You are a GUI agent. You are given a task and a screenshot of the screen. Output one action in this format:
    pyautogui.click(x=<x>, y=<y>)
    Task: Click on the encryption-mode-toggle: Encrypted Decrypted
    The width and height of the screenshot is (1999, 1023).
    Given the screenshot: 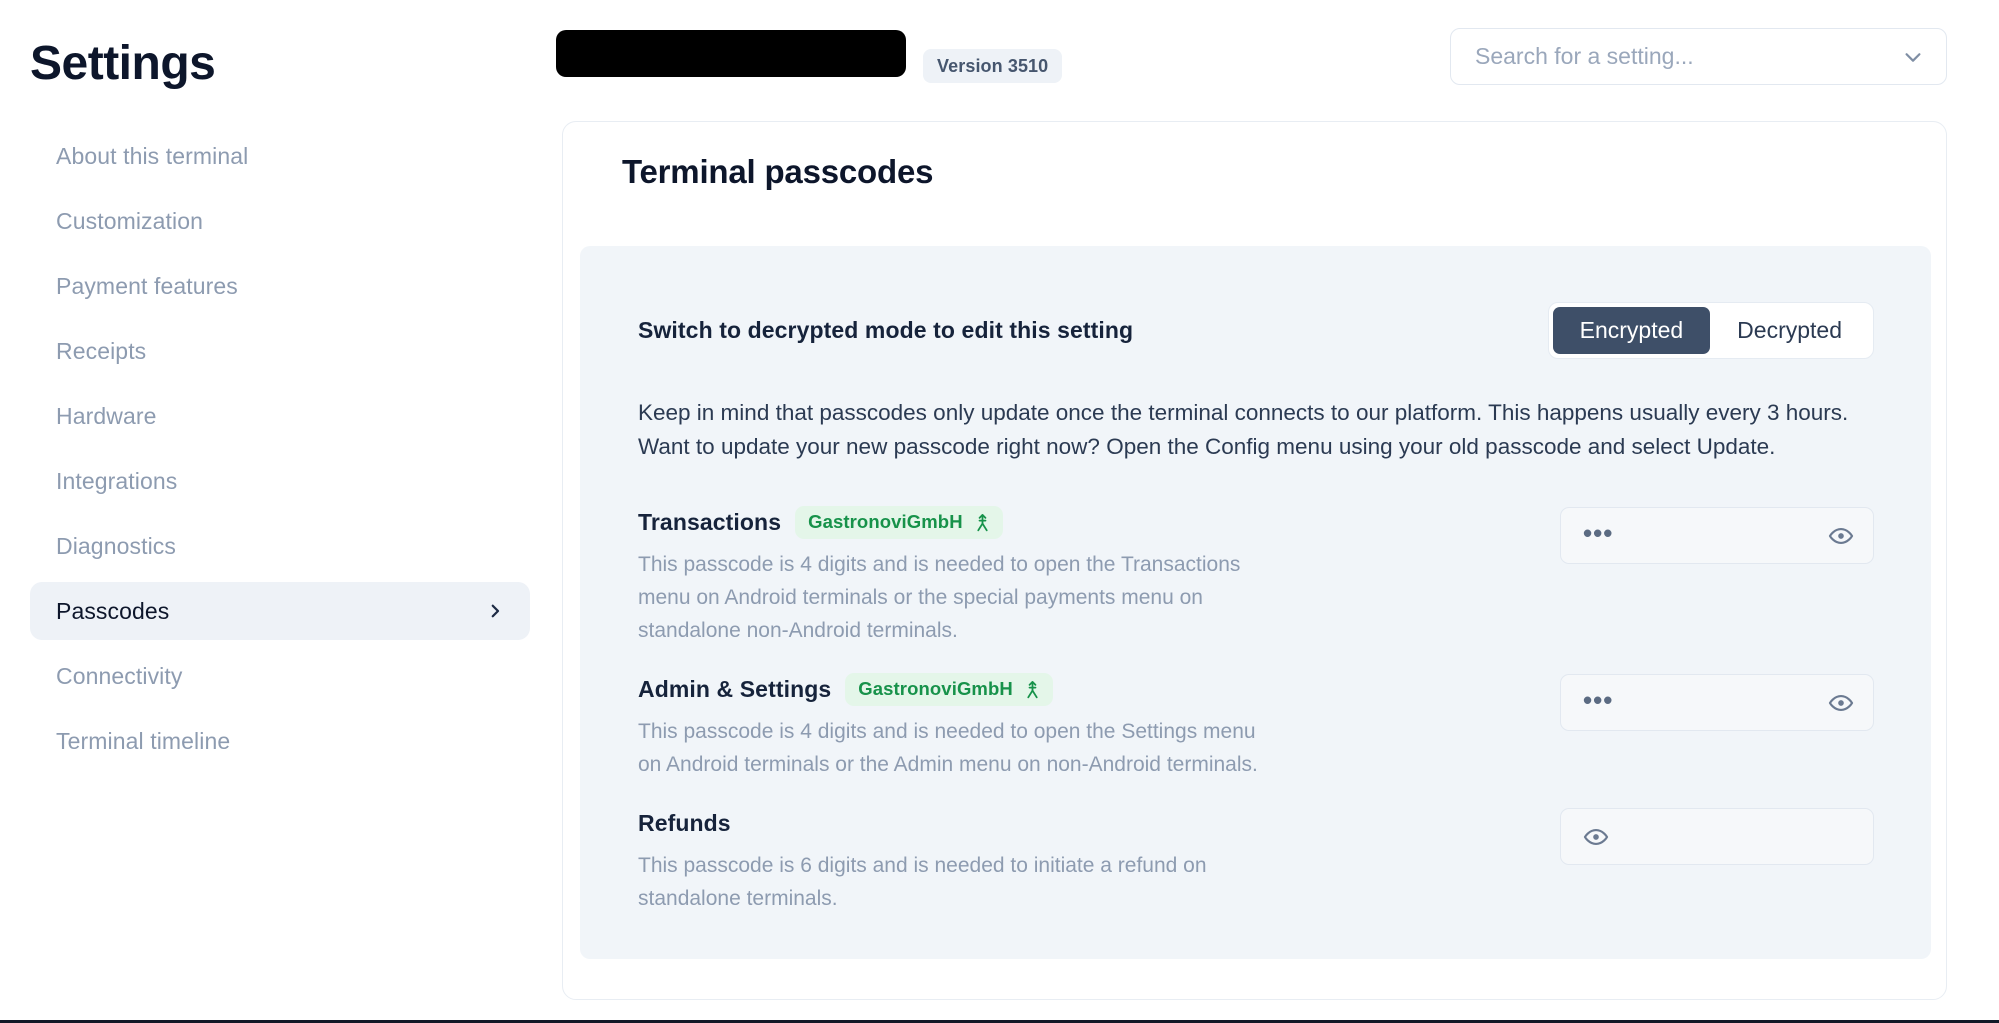 What is the action you would take?
    pyautogui.click(x=1710, y=330)
    